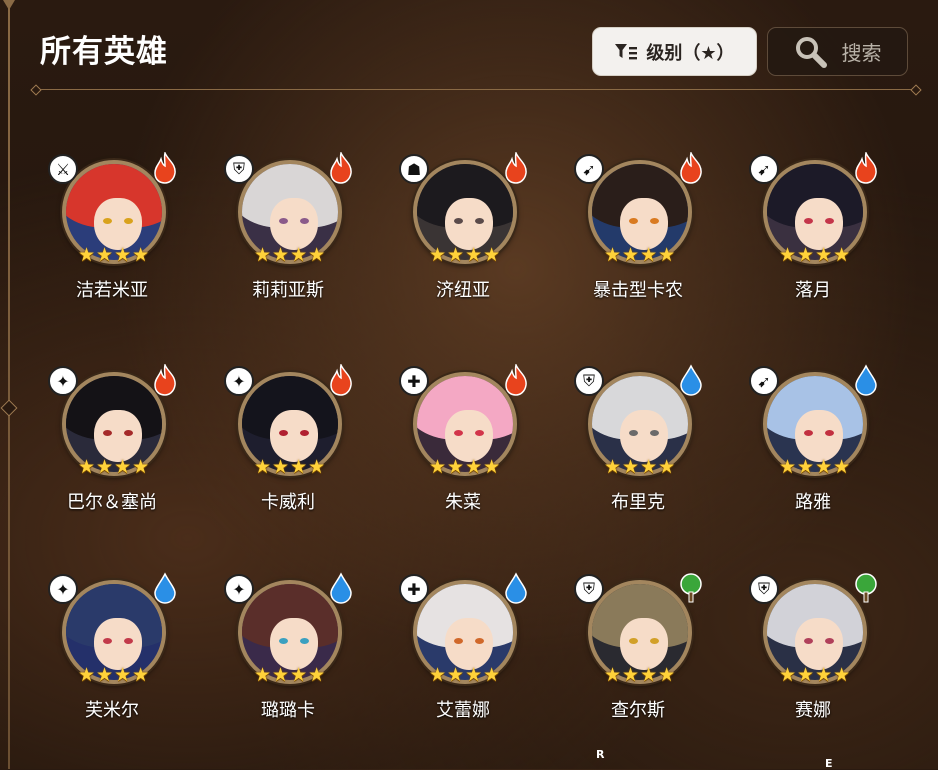 The width and height of the screenshot is (938, 770). I want to click on hero-card: ✦ ★ ★ ★ ★ 巴尔＆塞尚, so click(112, 447).